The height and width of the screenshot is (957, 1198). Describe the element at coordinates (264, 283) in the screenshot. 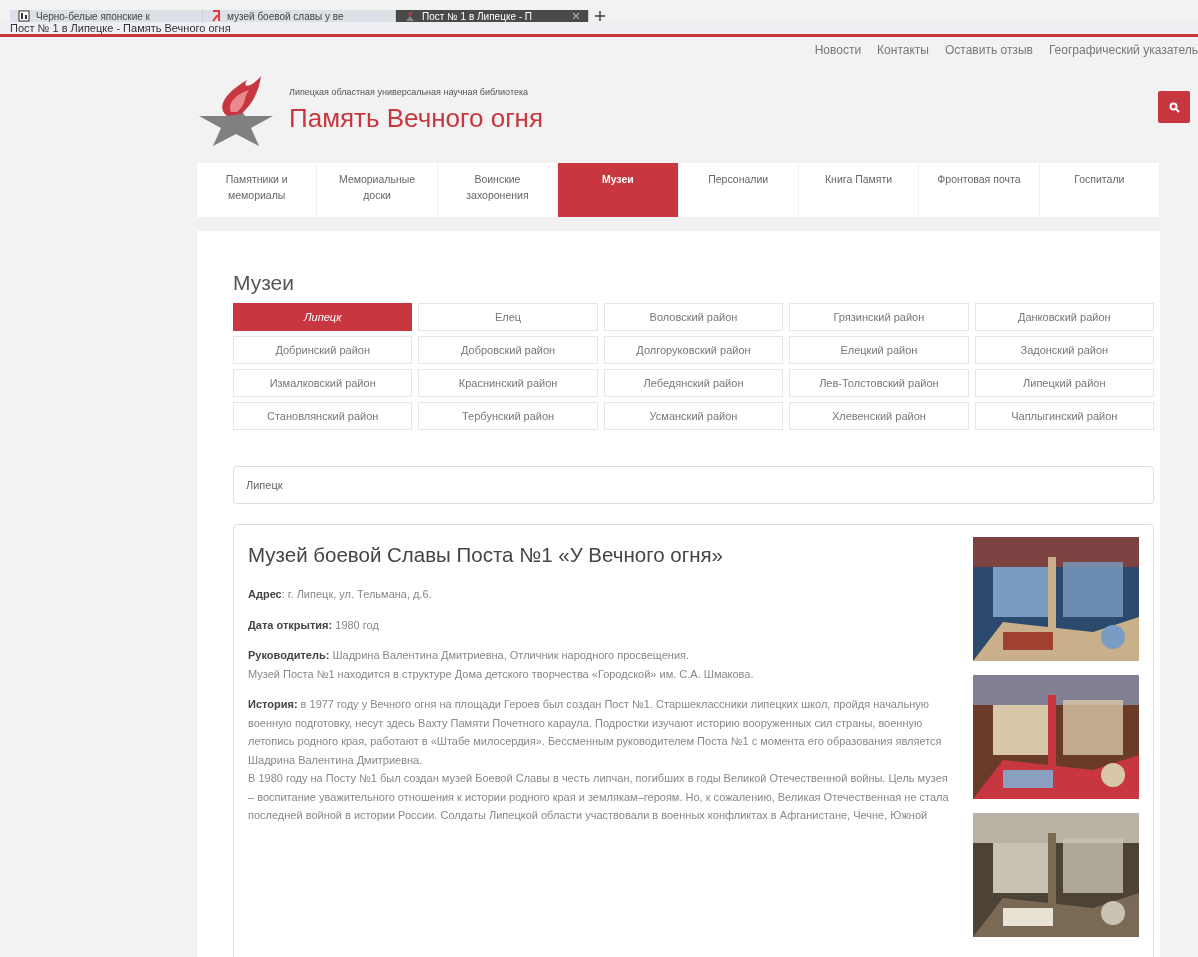

I see `section-heading: Музеи` at that location.